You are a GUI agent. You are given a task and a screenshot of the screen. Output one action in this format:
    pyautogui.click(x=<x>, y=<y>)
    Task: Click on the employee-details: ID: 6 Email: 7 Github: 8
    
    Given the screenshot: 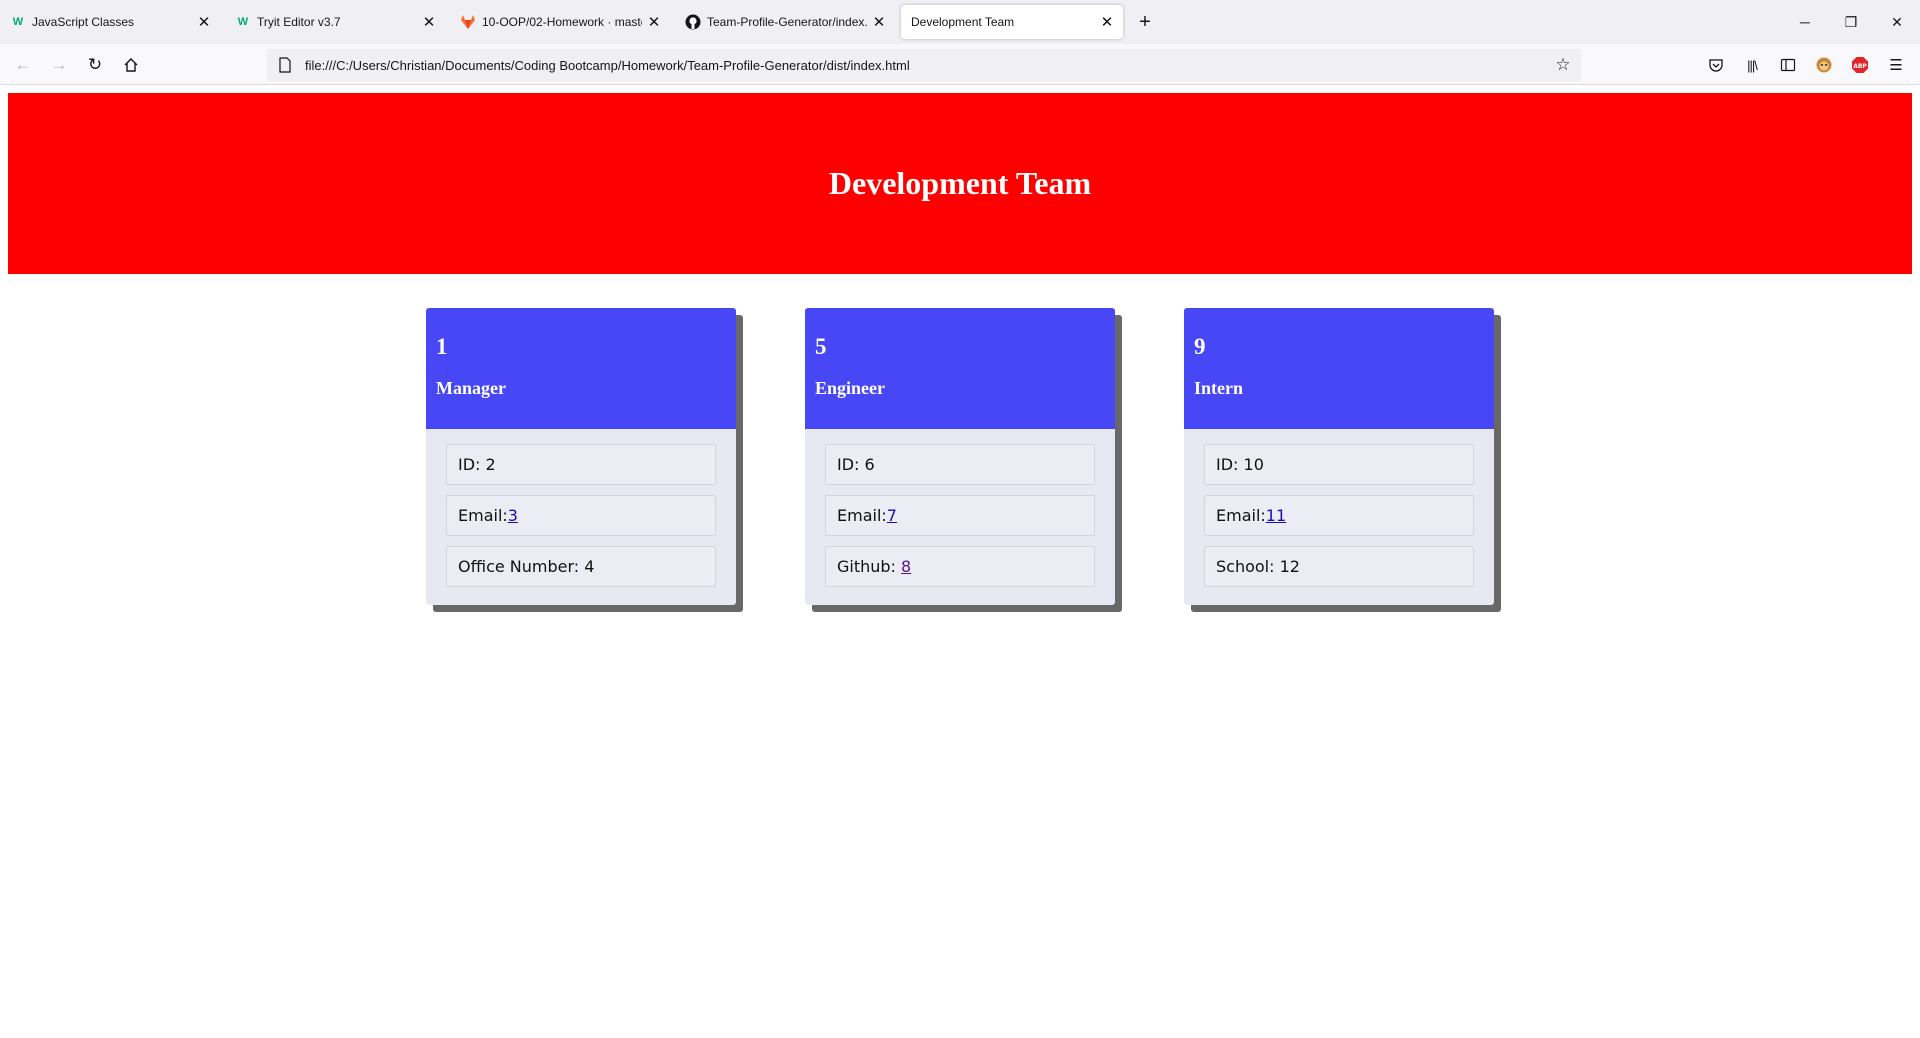 What is the action you would take?
    pyautogui.click(x=960, y=508)
    